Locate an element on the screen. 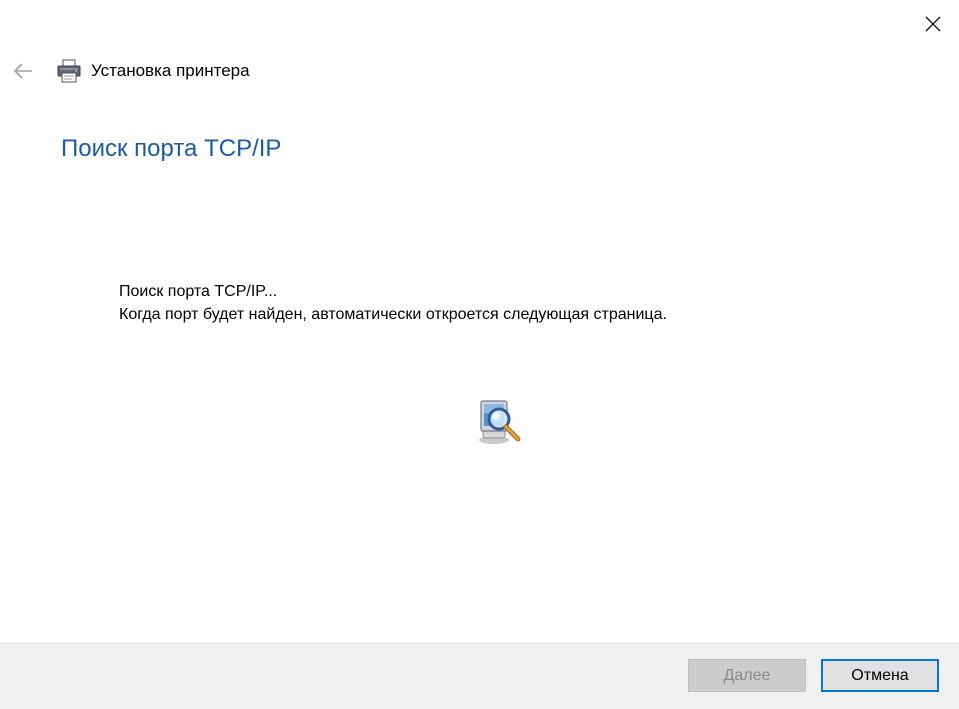 This screenshot has width=959, height=709. back-arrow-icon is located at coordinates (22, 71).